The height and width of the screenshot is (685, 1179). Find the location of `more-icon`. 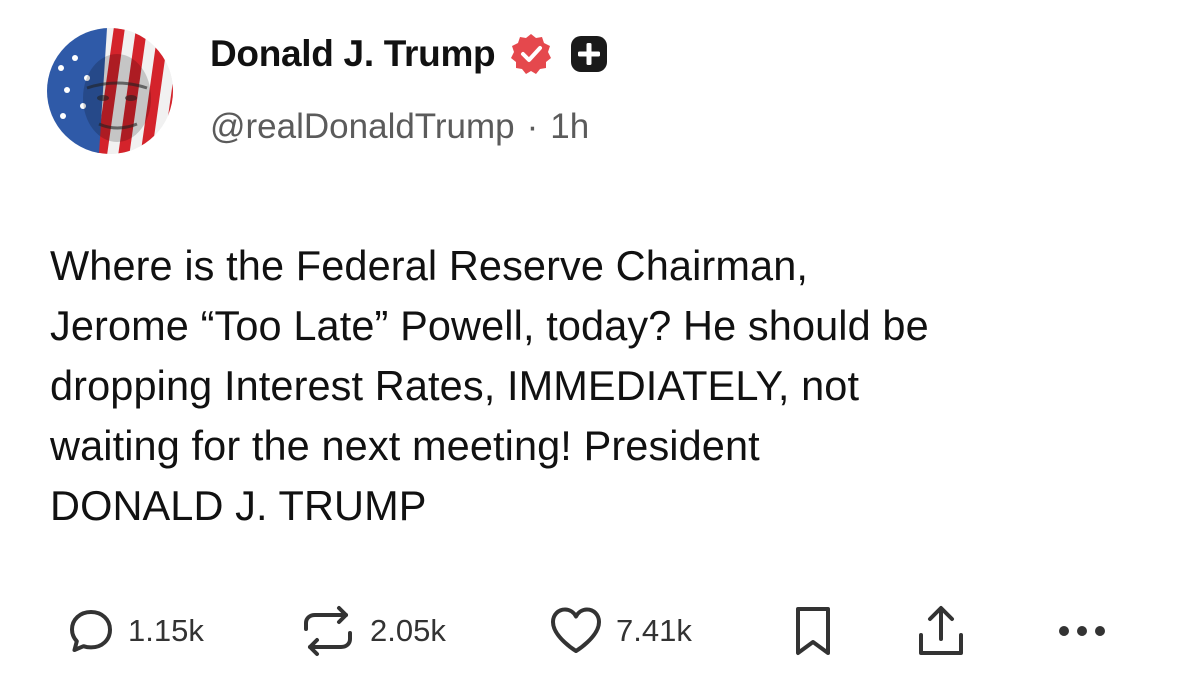

more-icon is located at coordinates (1082, 631).